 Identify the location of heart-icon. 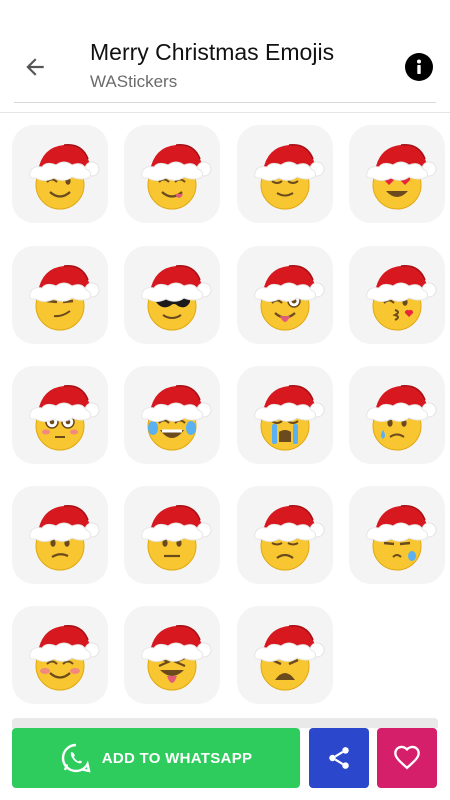
(407, 757).